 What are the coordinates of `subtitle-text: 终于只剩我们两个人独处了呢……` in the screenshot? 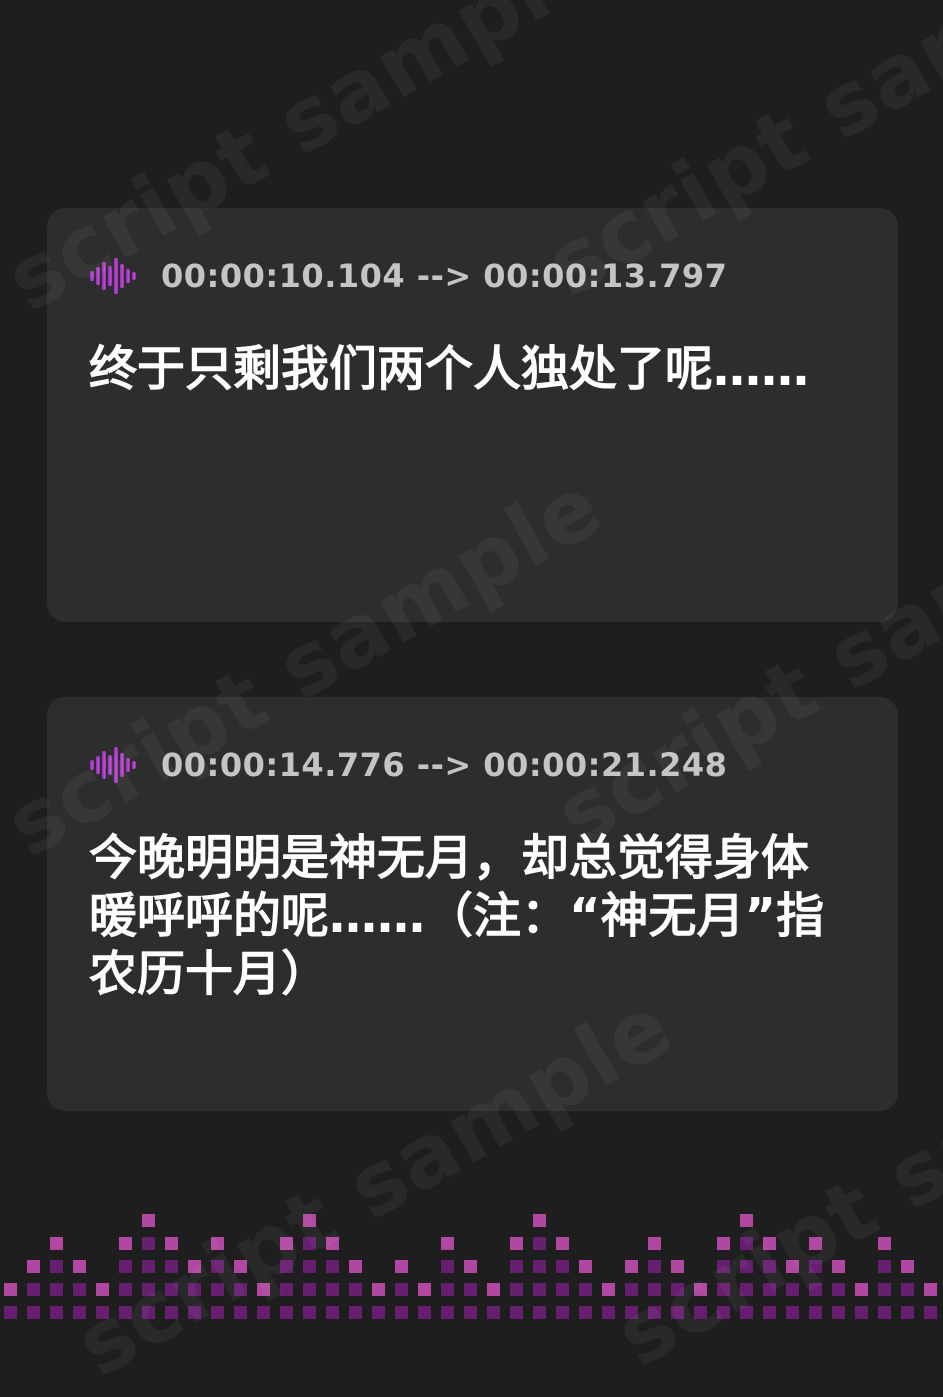 It's located at (449, 369).